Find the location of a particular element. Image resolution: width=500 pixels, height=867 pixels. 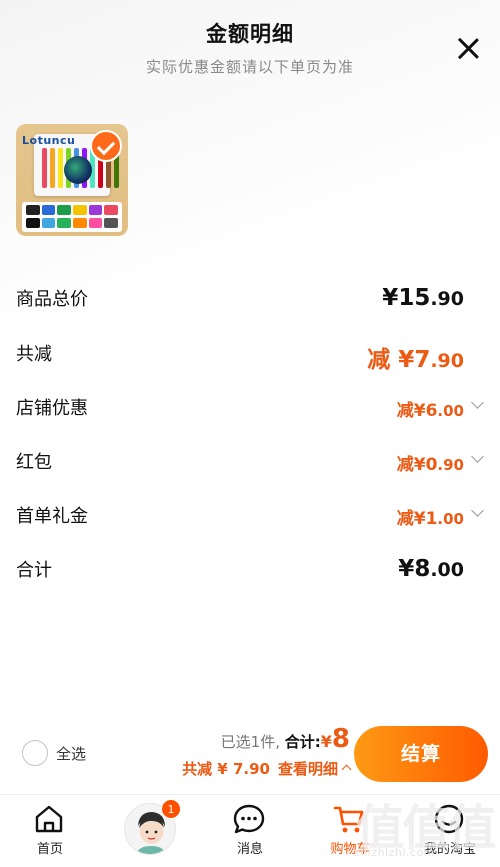

price-int: 15 is located at coordinates (414, 298).